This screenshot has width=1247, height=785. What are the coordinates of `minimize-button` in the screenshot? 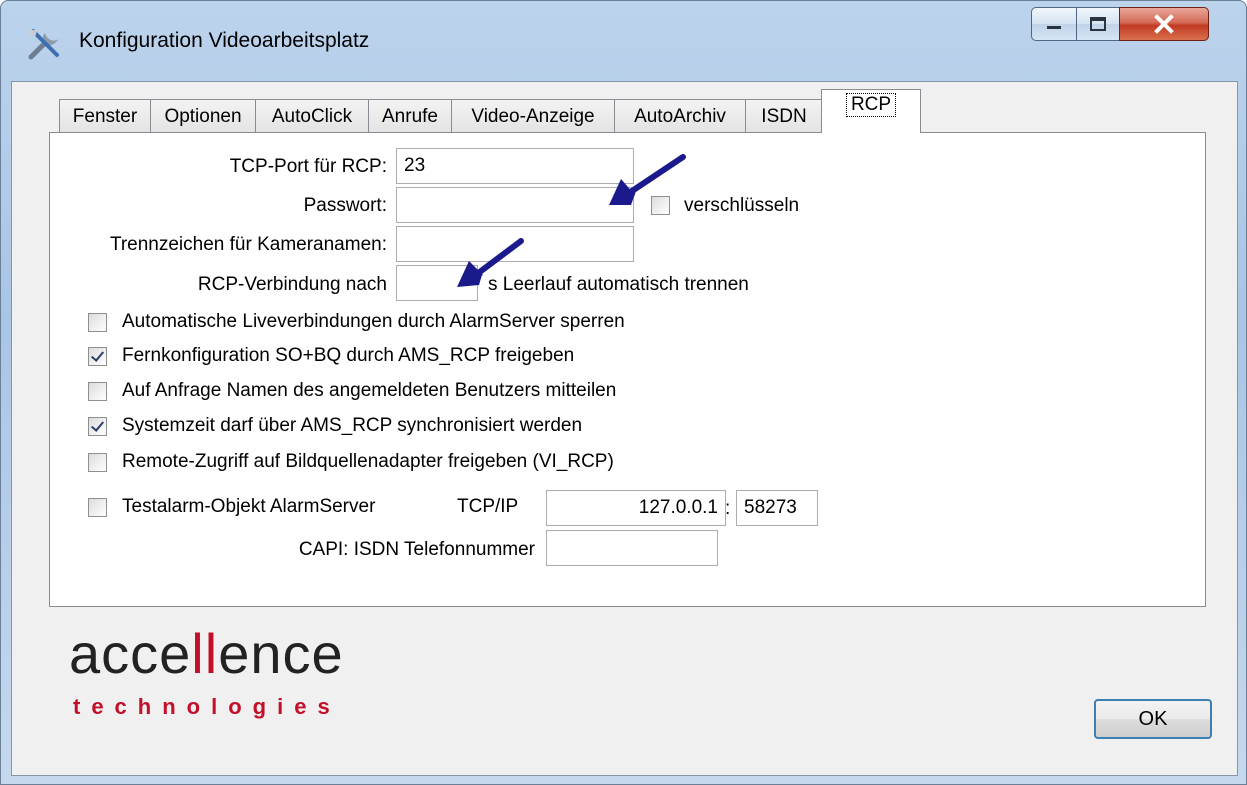 It's located at (1054, 24).